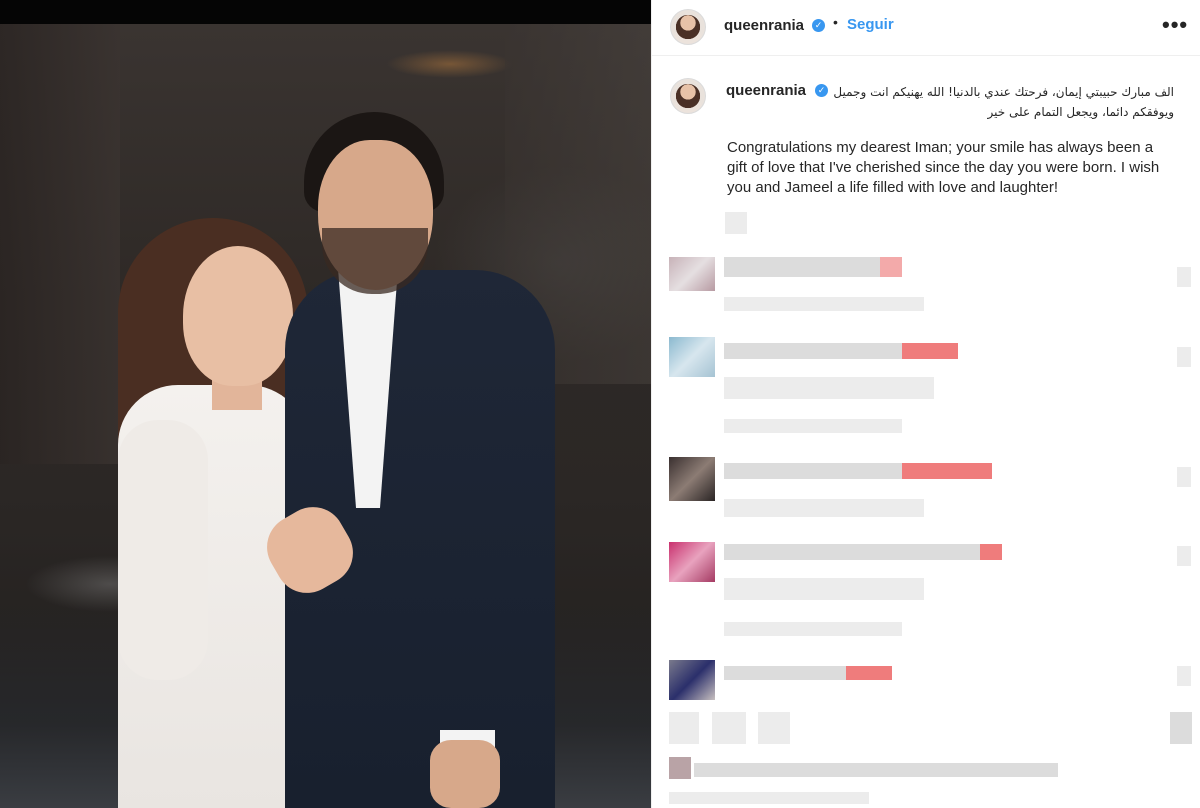 Image resolution: width=1200 pixels, height=808 pixels. What do you see at coordinates (870, 24) in the screenshot?
I see `follow-button: Seguir` at bounding box center [870, 24].